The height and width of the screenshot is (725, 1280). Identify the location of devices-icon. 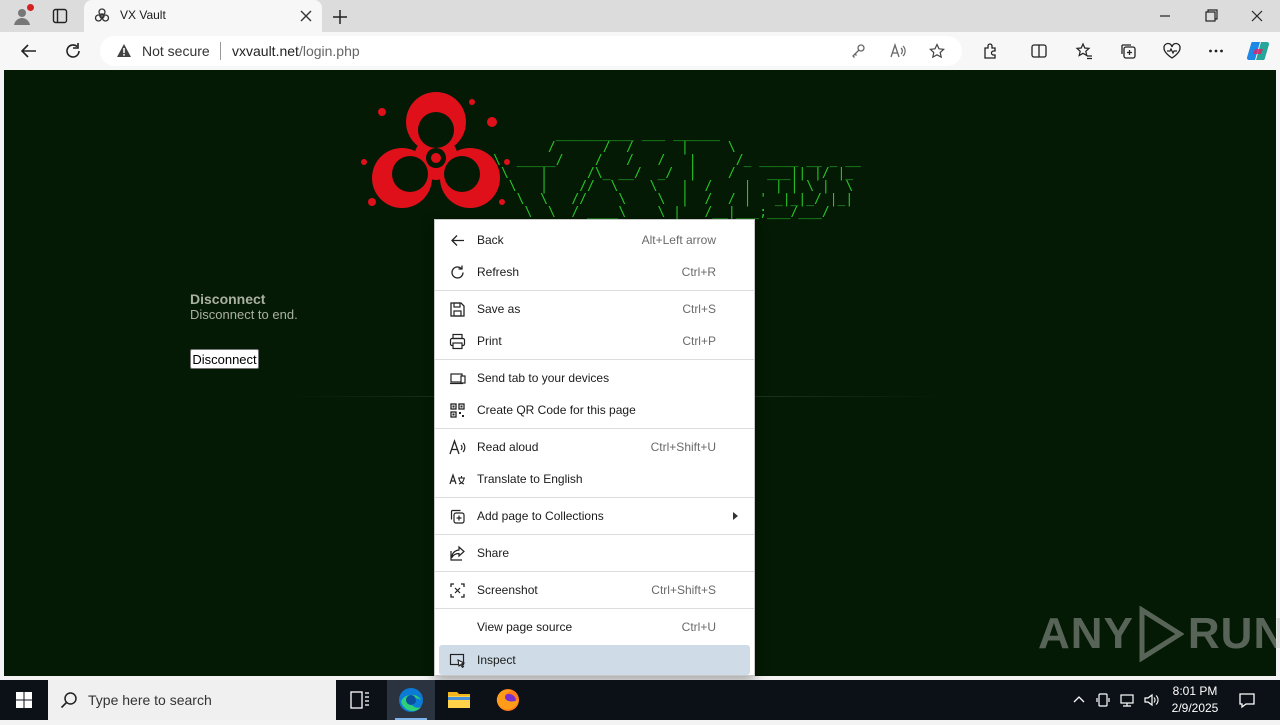
(457, 378).